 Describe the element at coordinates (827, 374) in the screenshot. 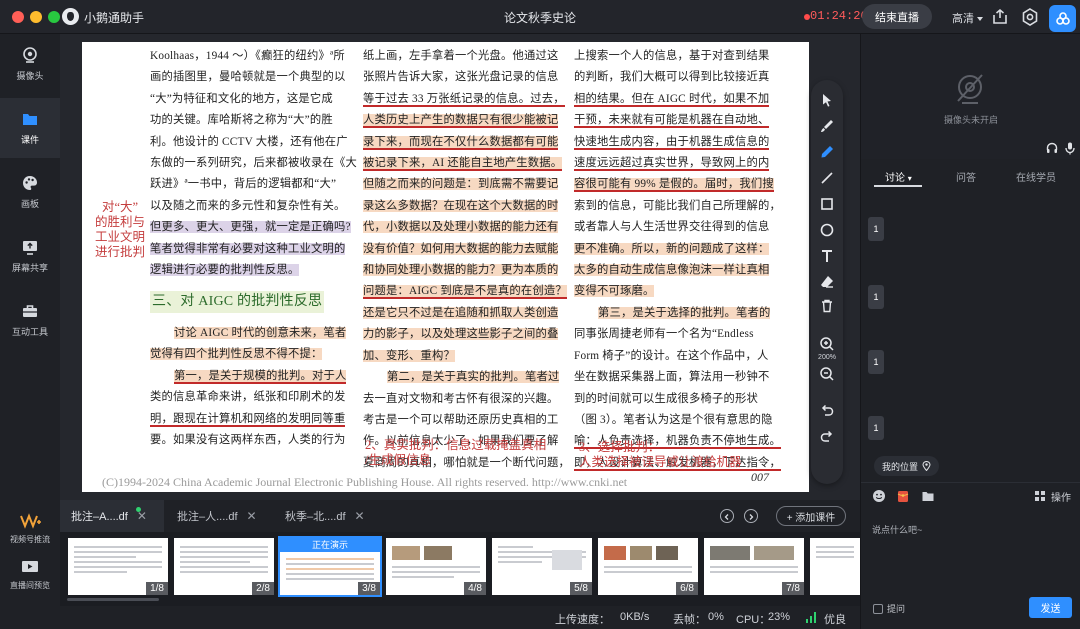

I see `zoom-out-icon` at that location.